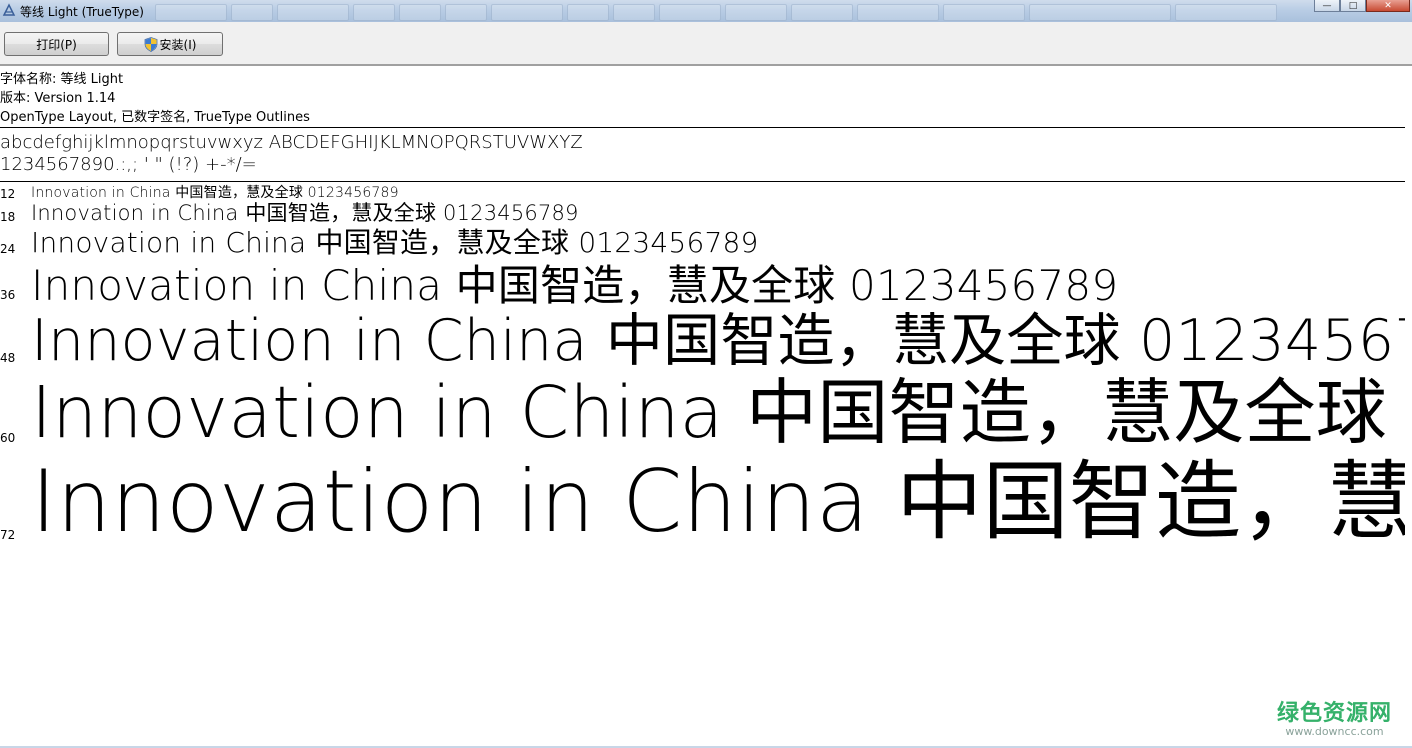  What do you see at coordinates (8, 249) in the screenshot?
I see `size-label-24: 24` at bounding box center [8, 249].